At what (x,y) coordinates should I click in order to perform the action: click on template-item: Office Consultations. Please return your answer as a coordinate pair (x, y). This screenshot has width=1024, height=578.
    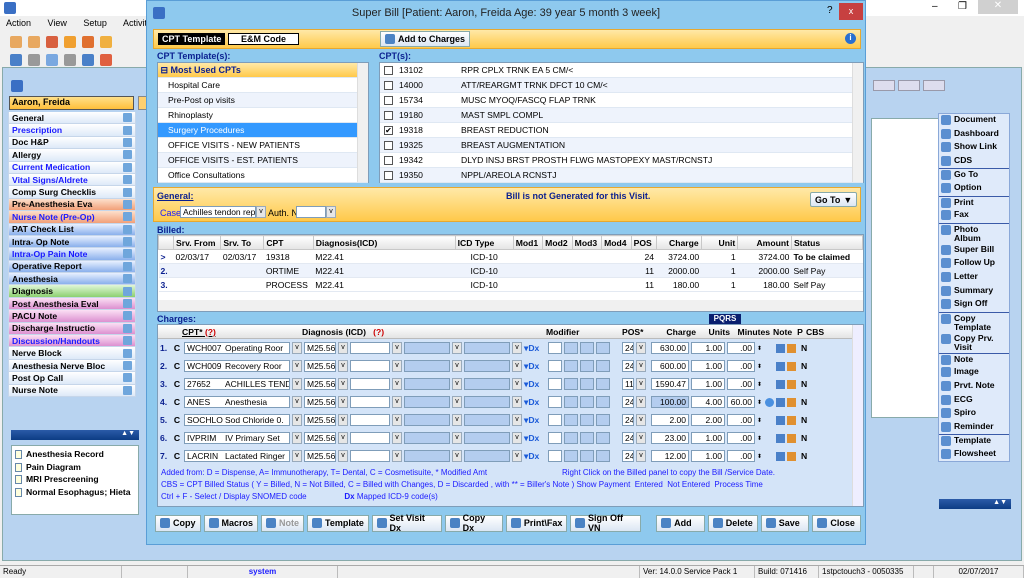
    Looking at the image, I should click on (263, 175).